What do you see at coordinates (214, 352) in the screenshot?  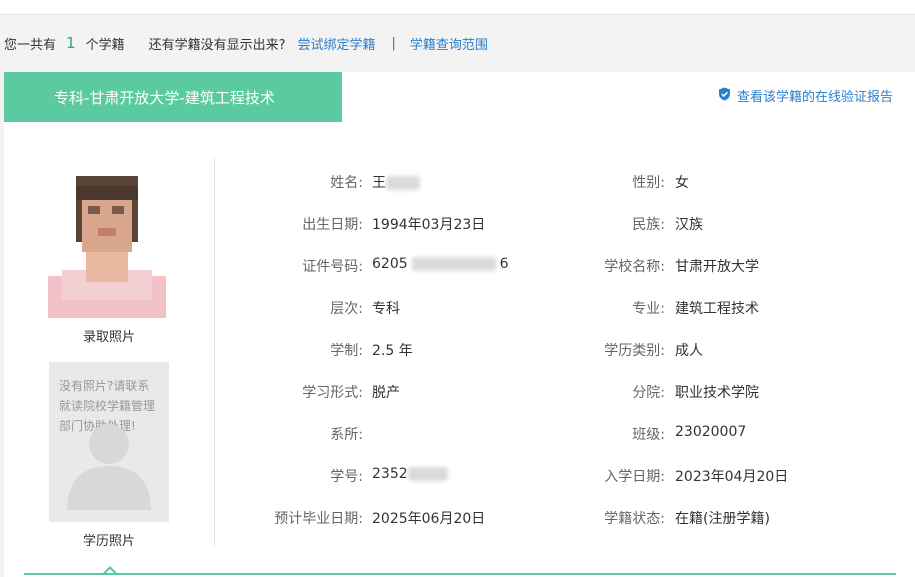 I see `column-divider` at bounding box center [214, 352].